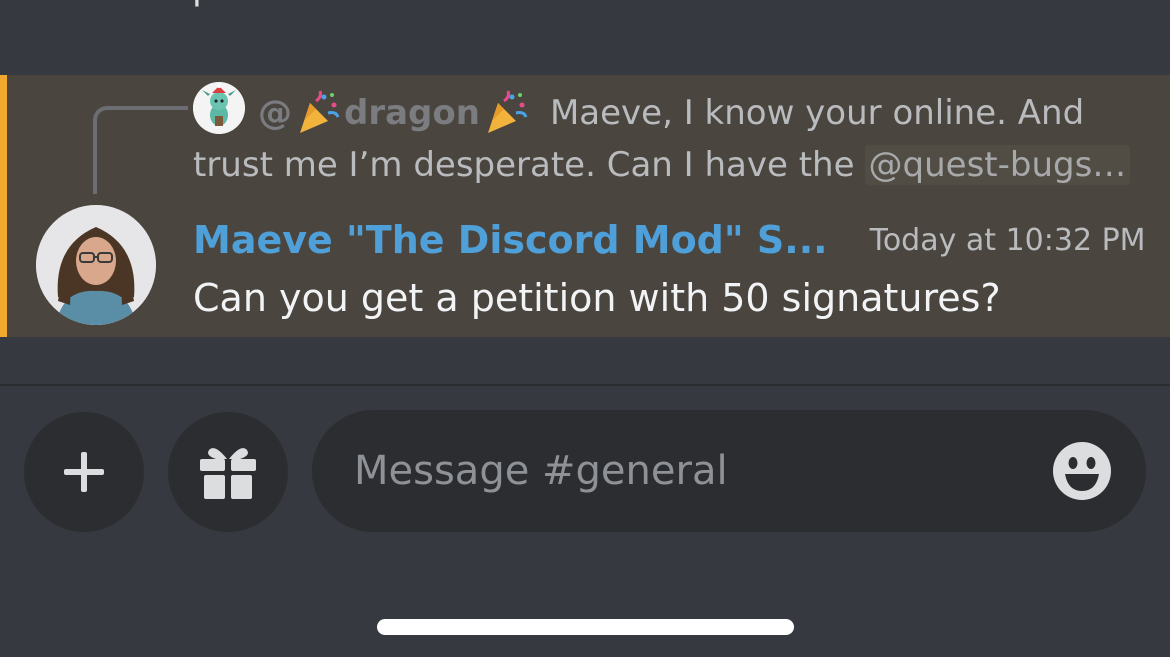 This screenshot has height=657, width=1170. I want to click on message-input, so click(694, 471).